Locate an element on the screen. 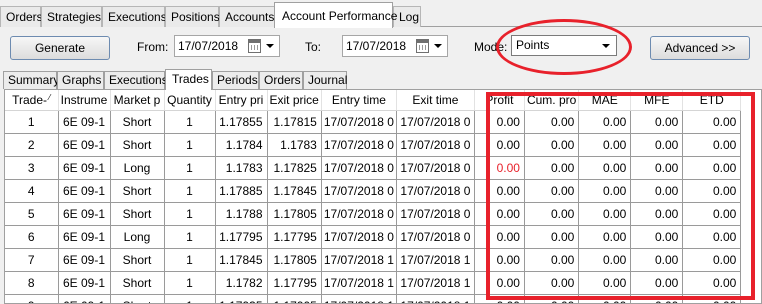  tab-graphs: Graphs is located at coordinates (80, 80).